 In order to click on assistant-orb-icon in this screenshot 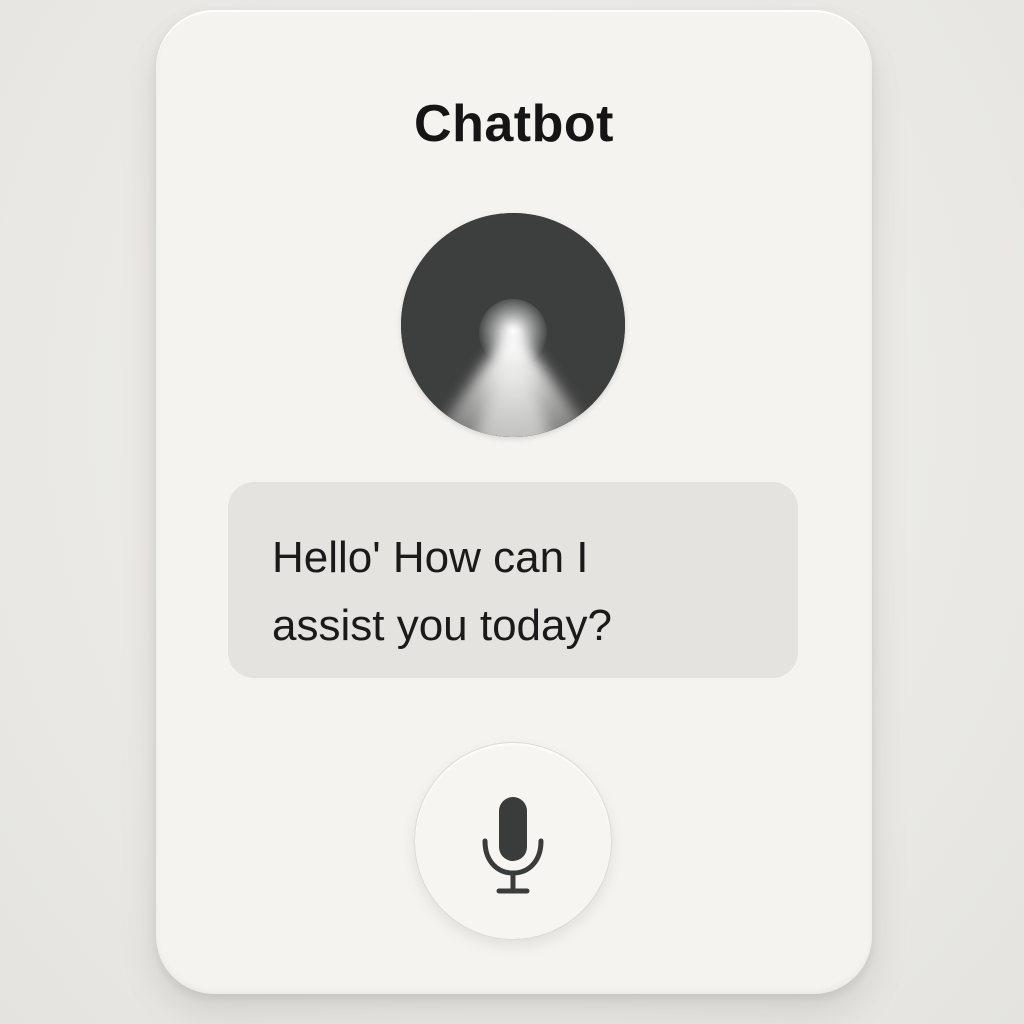, I will do `click(513, 325)`.